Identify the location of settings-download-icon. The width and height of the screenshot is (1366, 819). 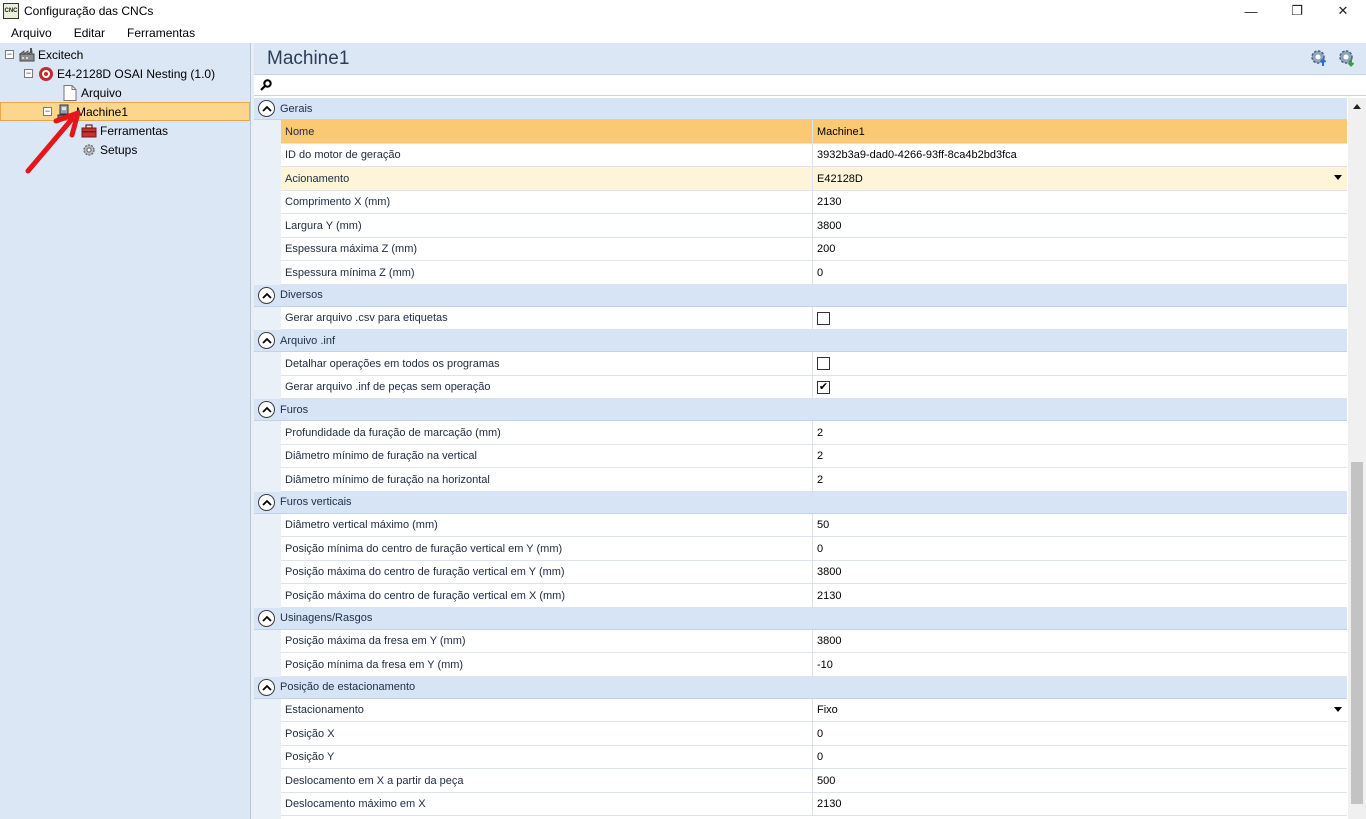
(1347, 58).